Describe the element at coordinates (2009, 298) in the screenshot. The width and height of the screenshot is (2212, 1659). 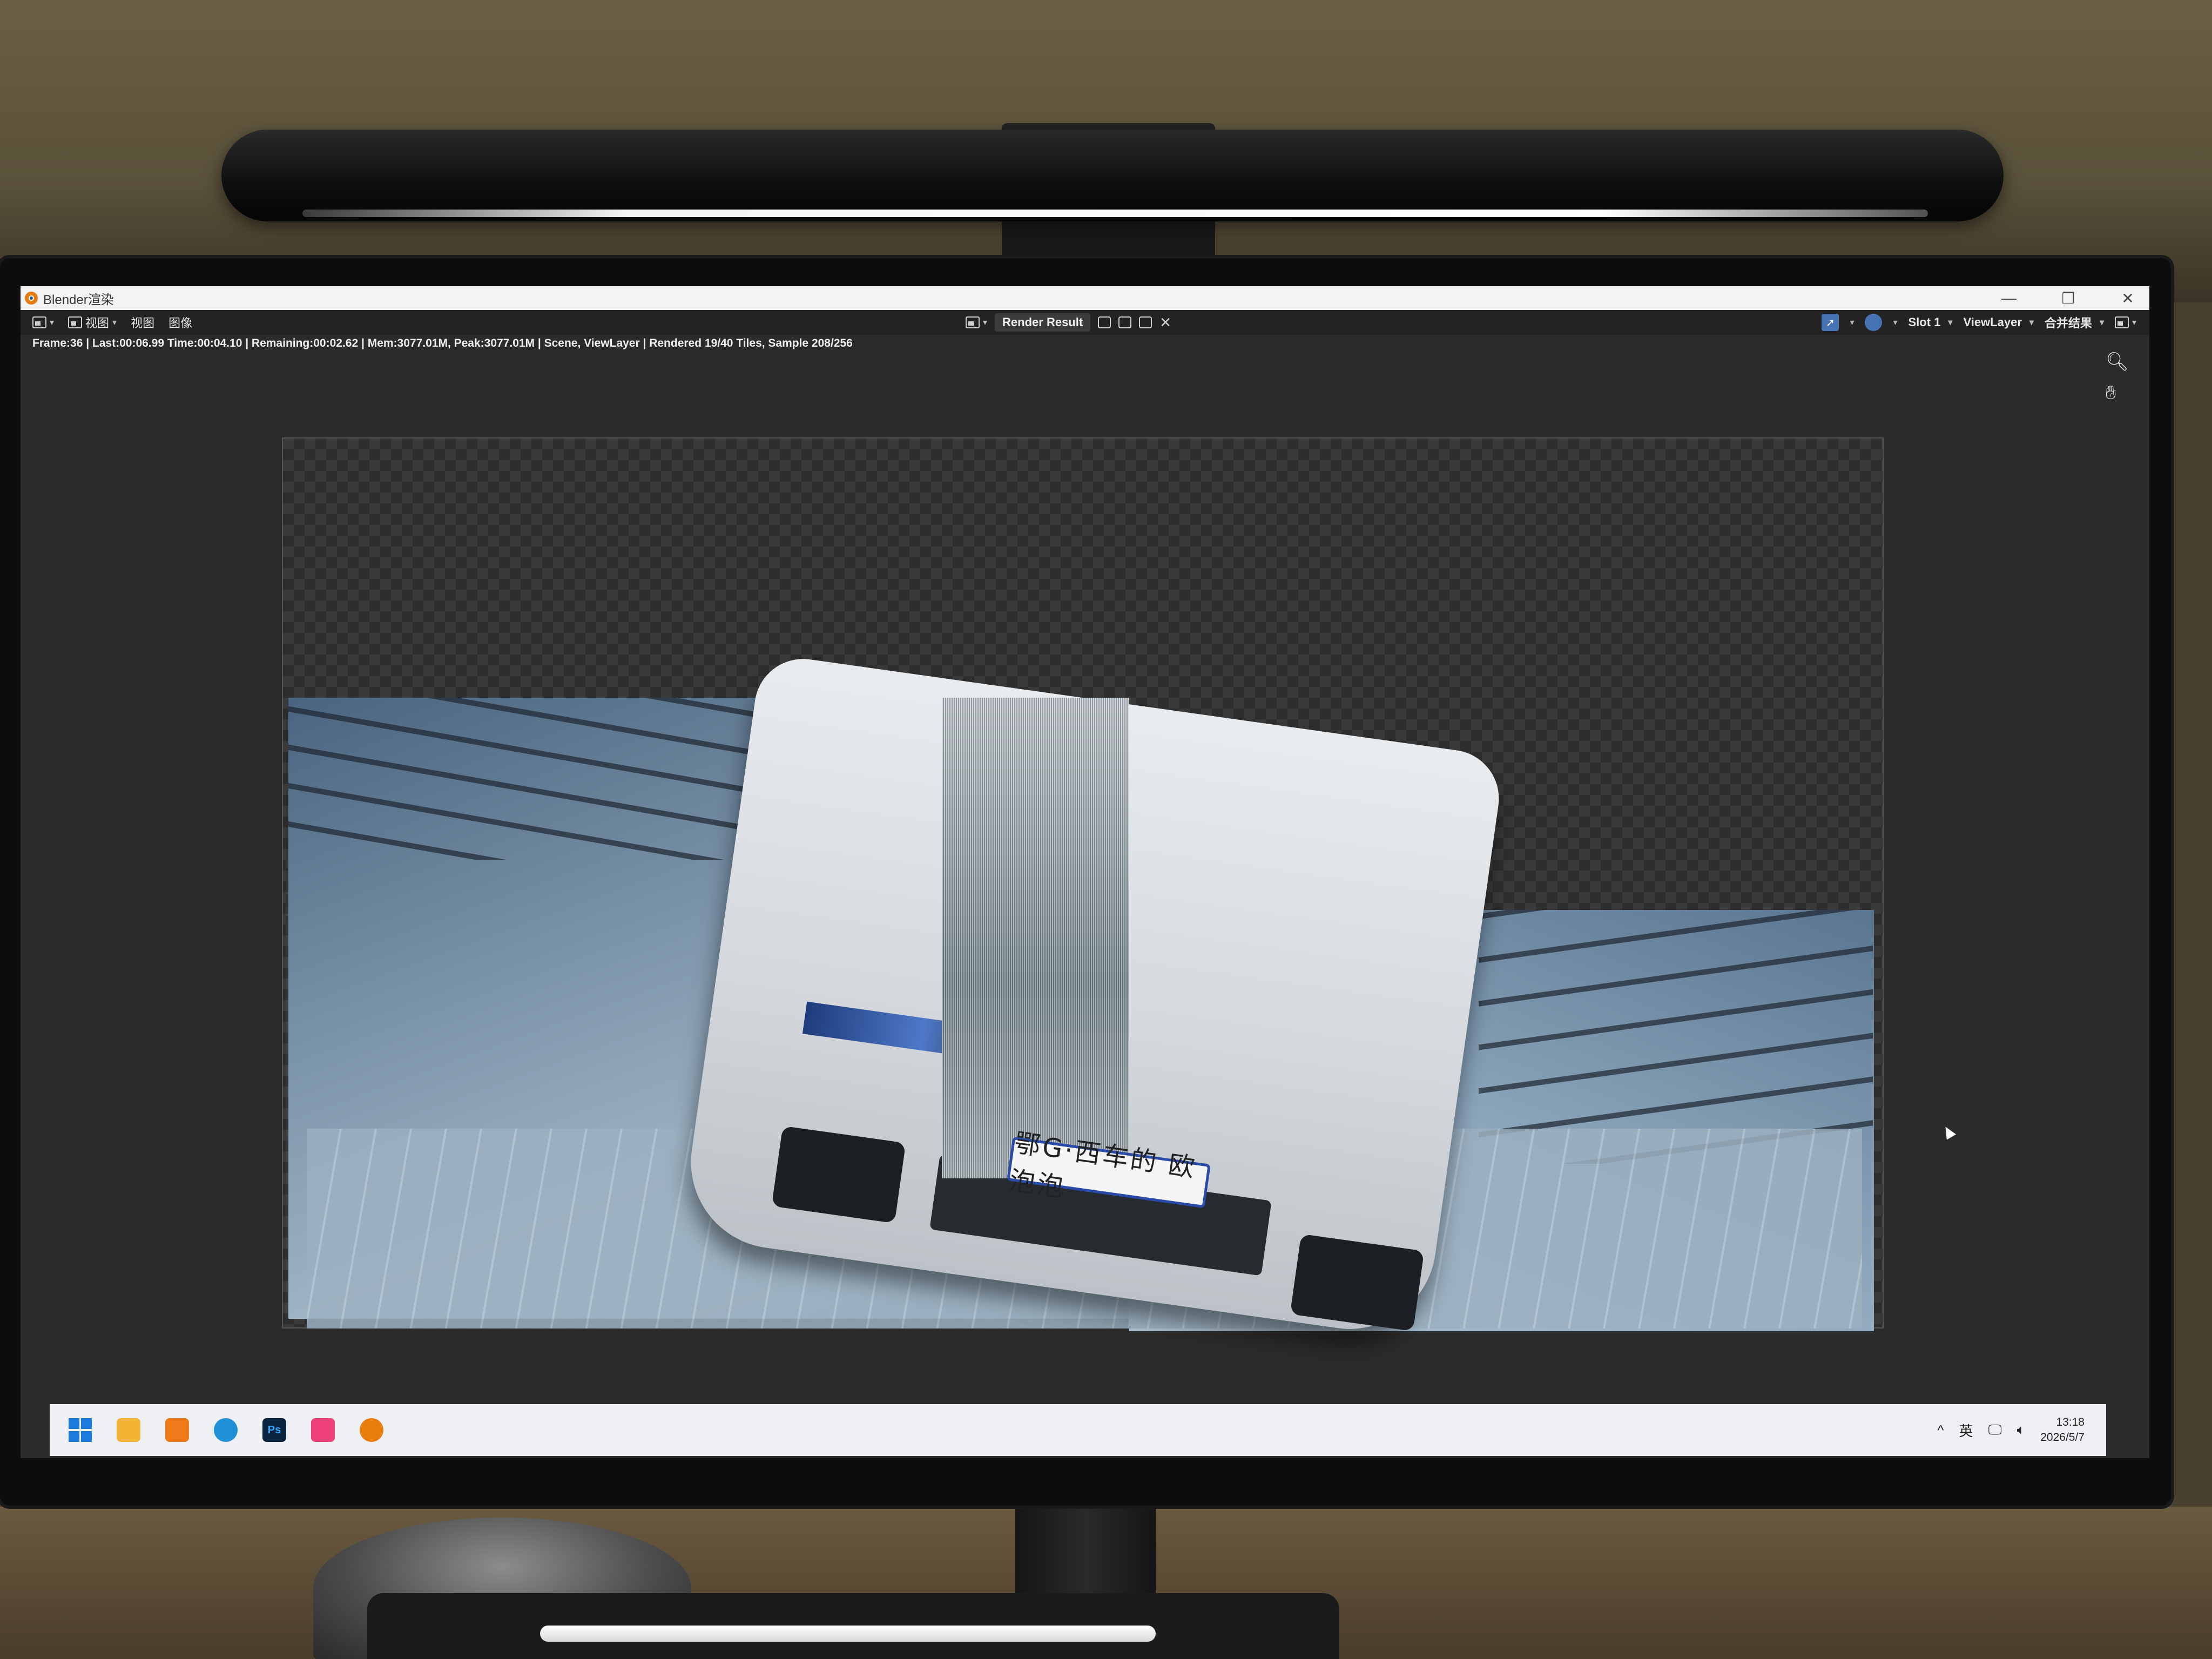
I see `minimize-button: —` at that location.